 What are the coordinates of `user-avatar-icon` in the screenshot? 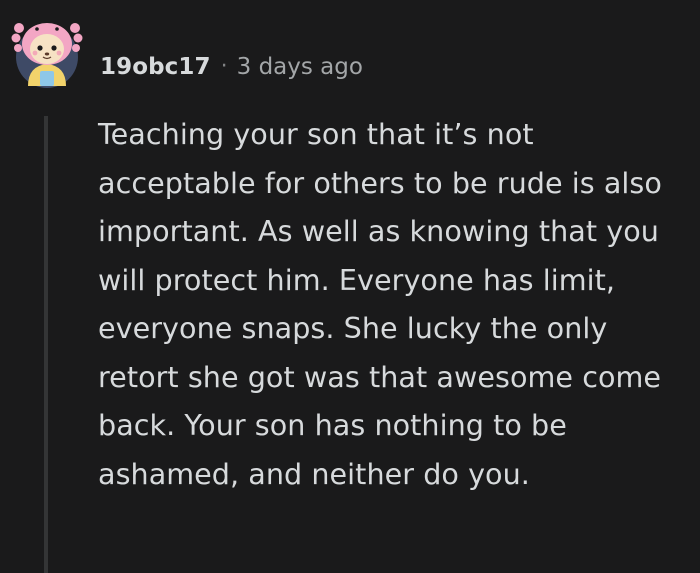 It's located at (47, 53).